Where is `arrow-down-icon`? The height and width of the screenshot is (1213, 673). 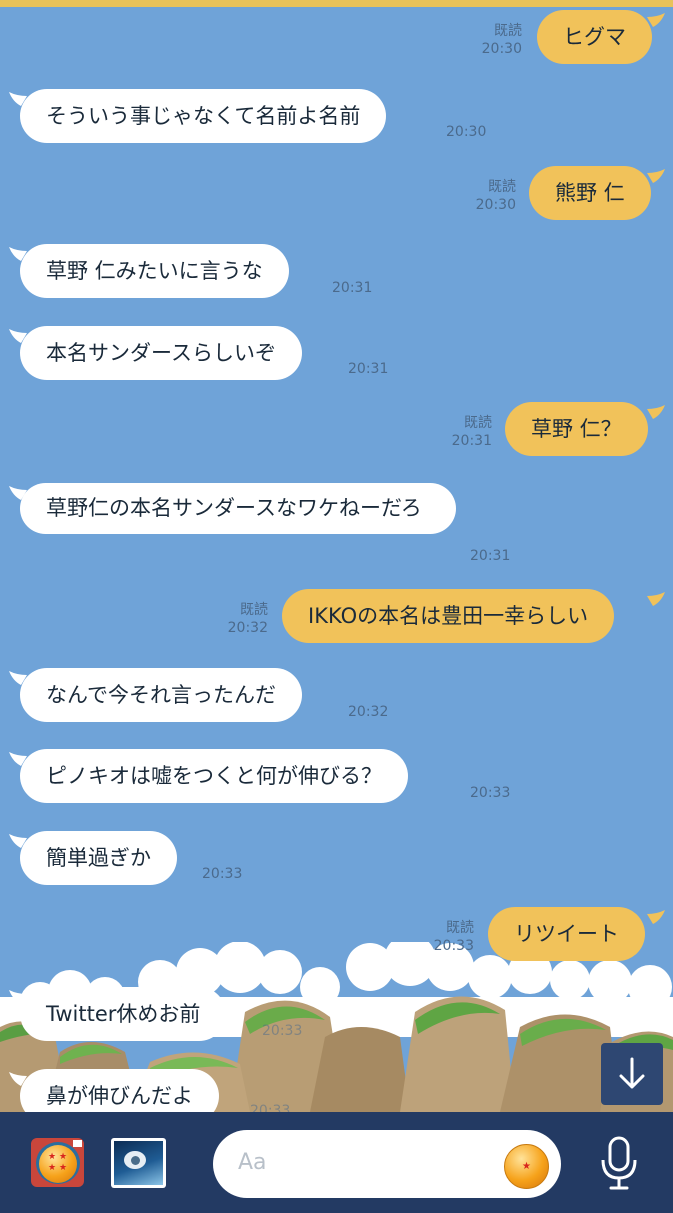
arrow-down-icon is located at coordinates (632, 1073).